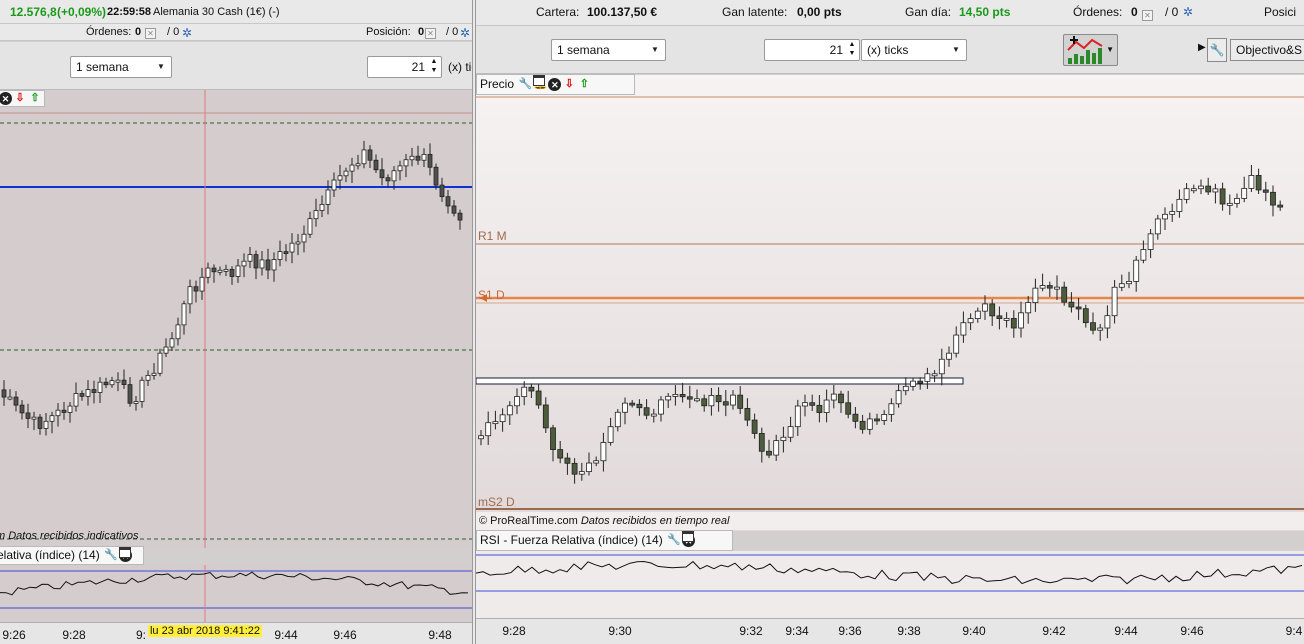 This screenshot has width=1304, height=644. What do you see at coordinates (141, 635) in the screenshot?
I see `x-tick: 9:` at bounding box center [141, 635].